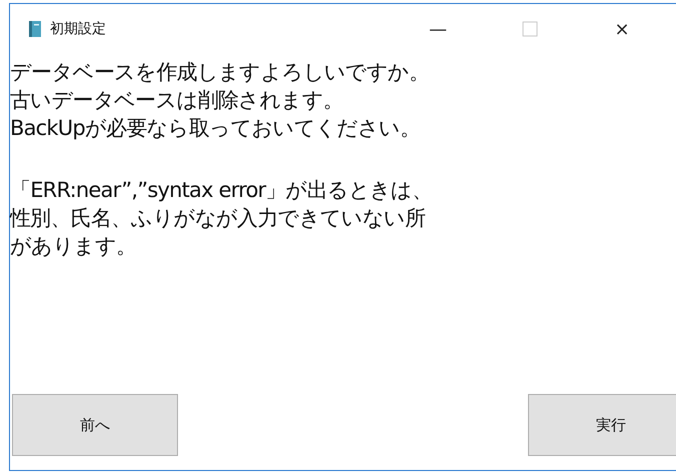  Describe the element at coordinates (222, 190) in the screenshot. I see `message-text: 「ERR:near”,”syntax error」が出るときは、` at that location.